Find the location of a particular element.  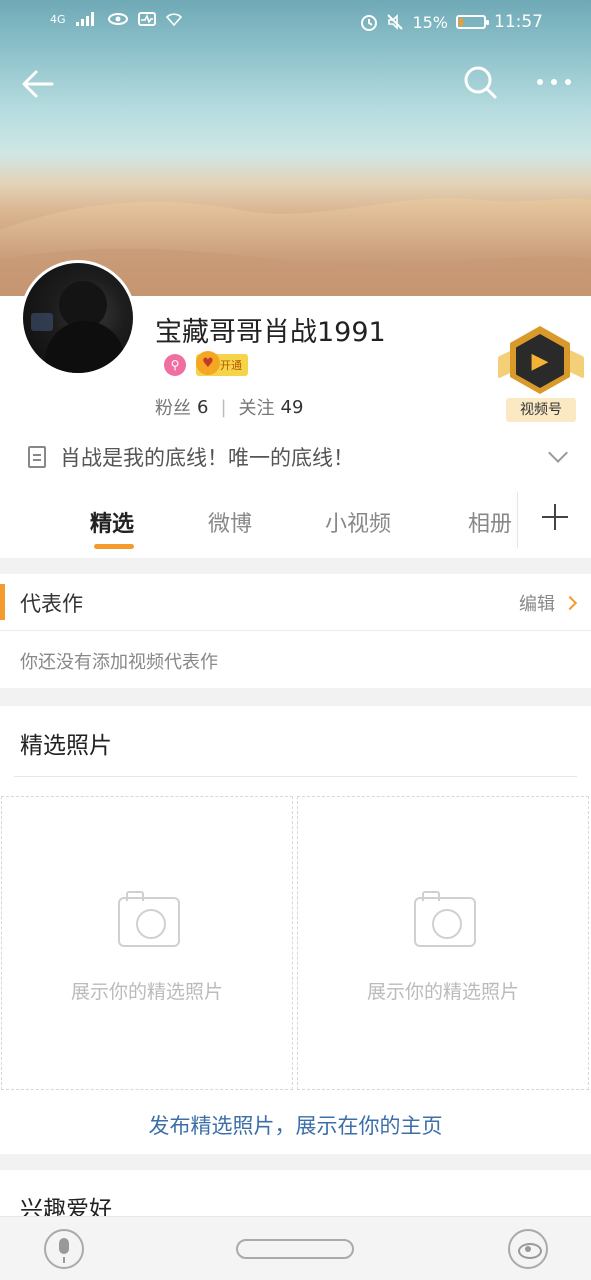

photo-slot-2: 展示你的精选照片 is located at coordinates (443, 943).